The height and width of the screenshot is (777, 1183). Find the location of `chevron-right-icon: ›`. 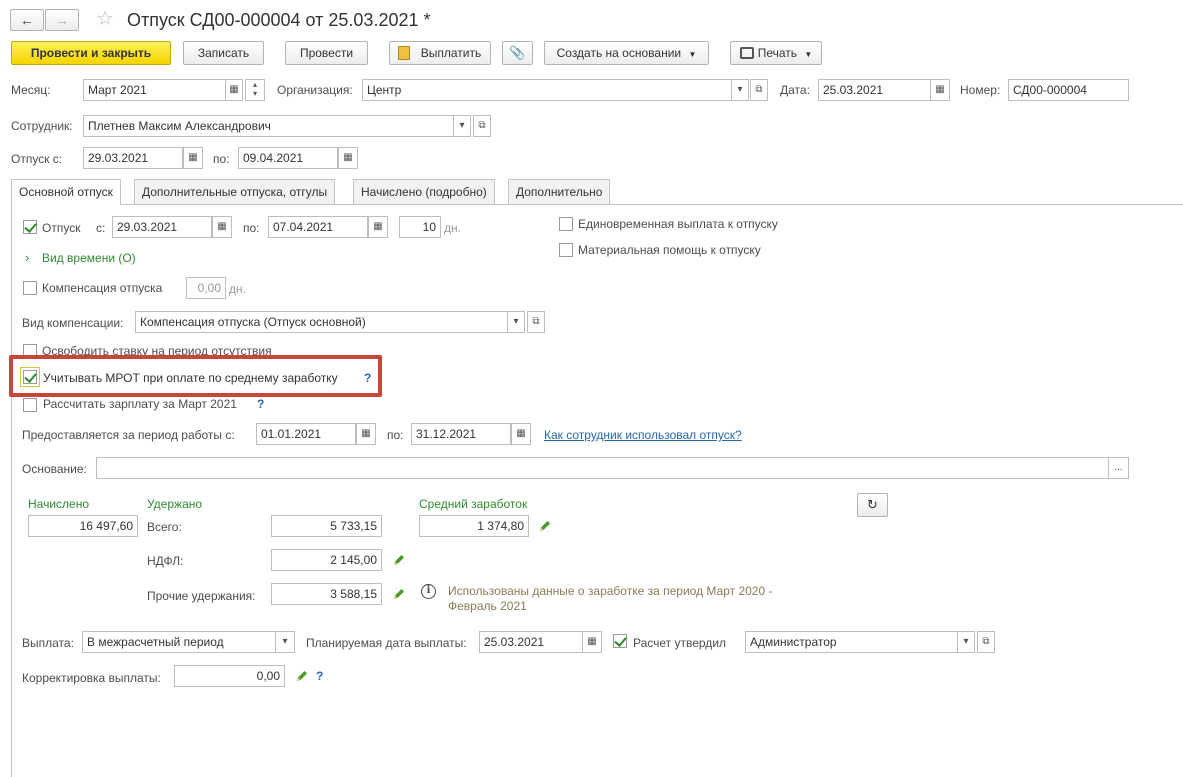

chevron-right-icon: › is located at coordinates (27, 257).